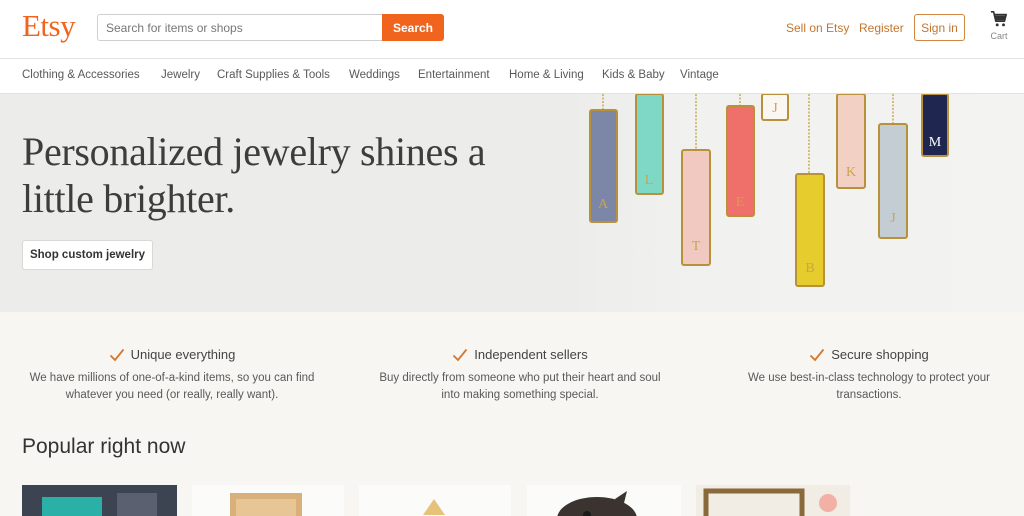  What do you see at coordinates (699, 75) in the screenshot?
I see `nav-item-vintage: Vintage` at bounding box center [699, 75].